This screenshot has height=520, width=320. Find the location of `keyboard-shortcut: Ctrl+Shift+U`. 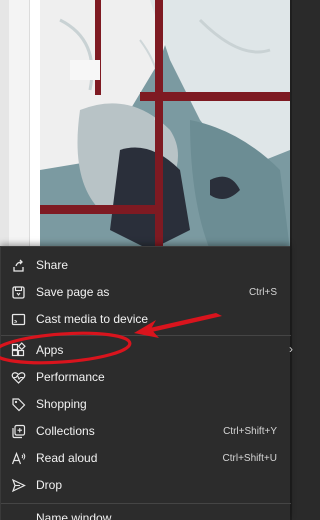

keyboard-shortcut: Ctrl+Shift+U is located at coordinates (249, 458).